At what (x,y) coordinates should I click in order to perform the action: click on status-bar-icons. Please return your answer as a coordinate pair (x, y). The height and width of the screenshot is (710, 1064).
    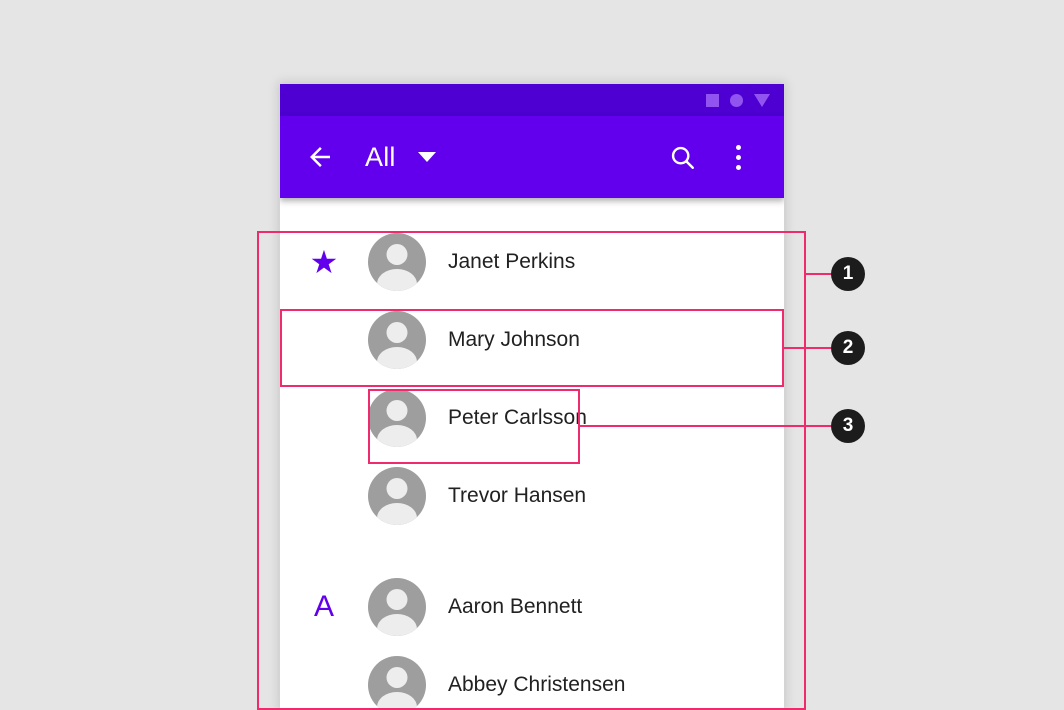
    Looking at the image, I should click on (738, 100).